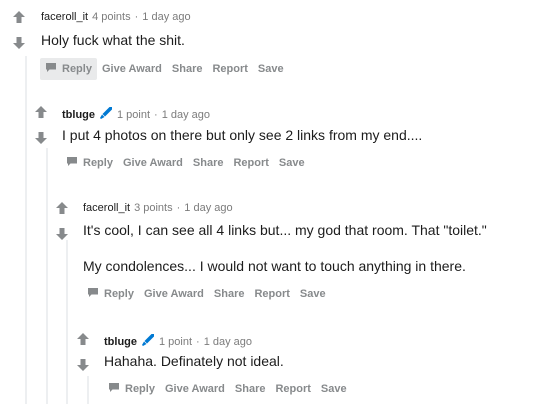 The height and width of the screenshot is (404, 555). Describe the element at coordinates (194, 361) in the screenshot. I see `comment-body: Hahaha. Definately not ideal.` at that location.